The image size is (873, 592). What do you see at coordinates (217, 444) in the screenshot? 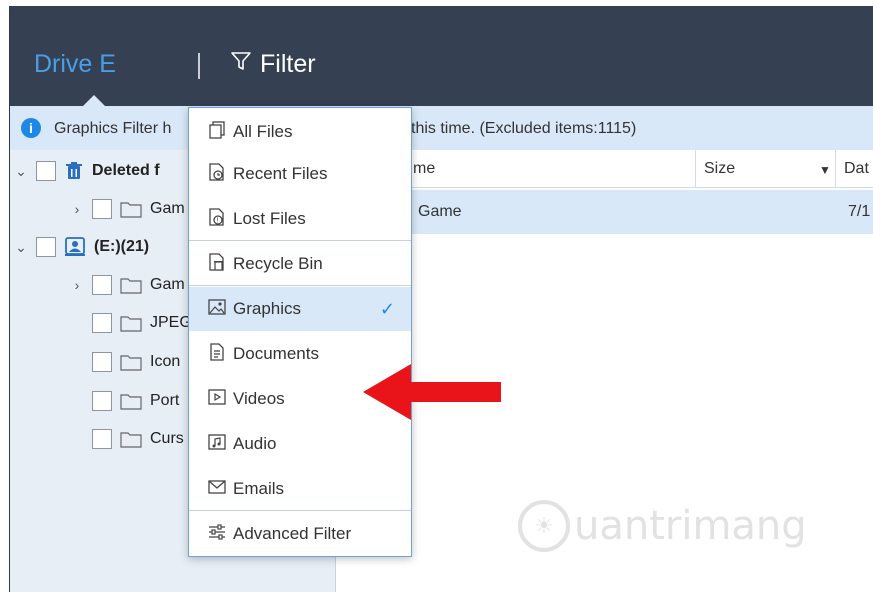
I see `audio-icon` at bounding box center [217, 444].